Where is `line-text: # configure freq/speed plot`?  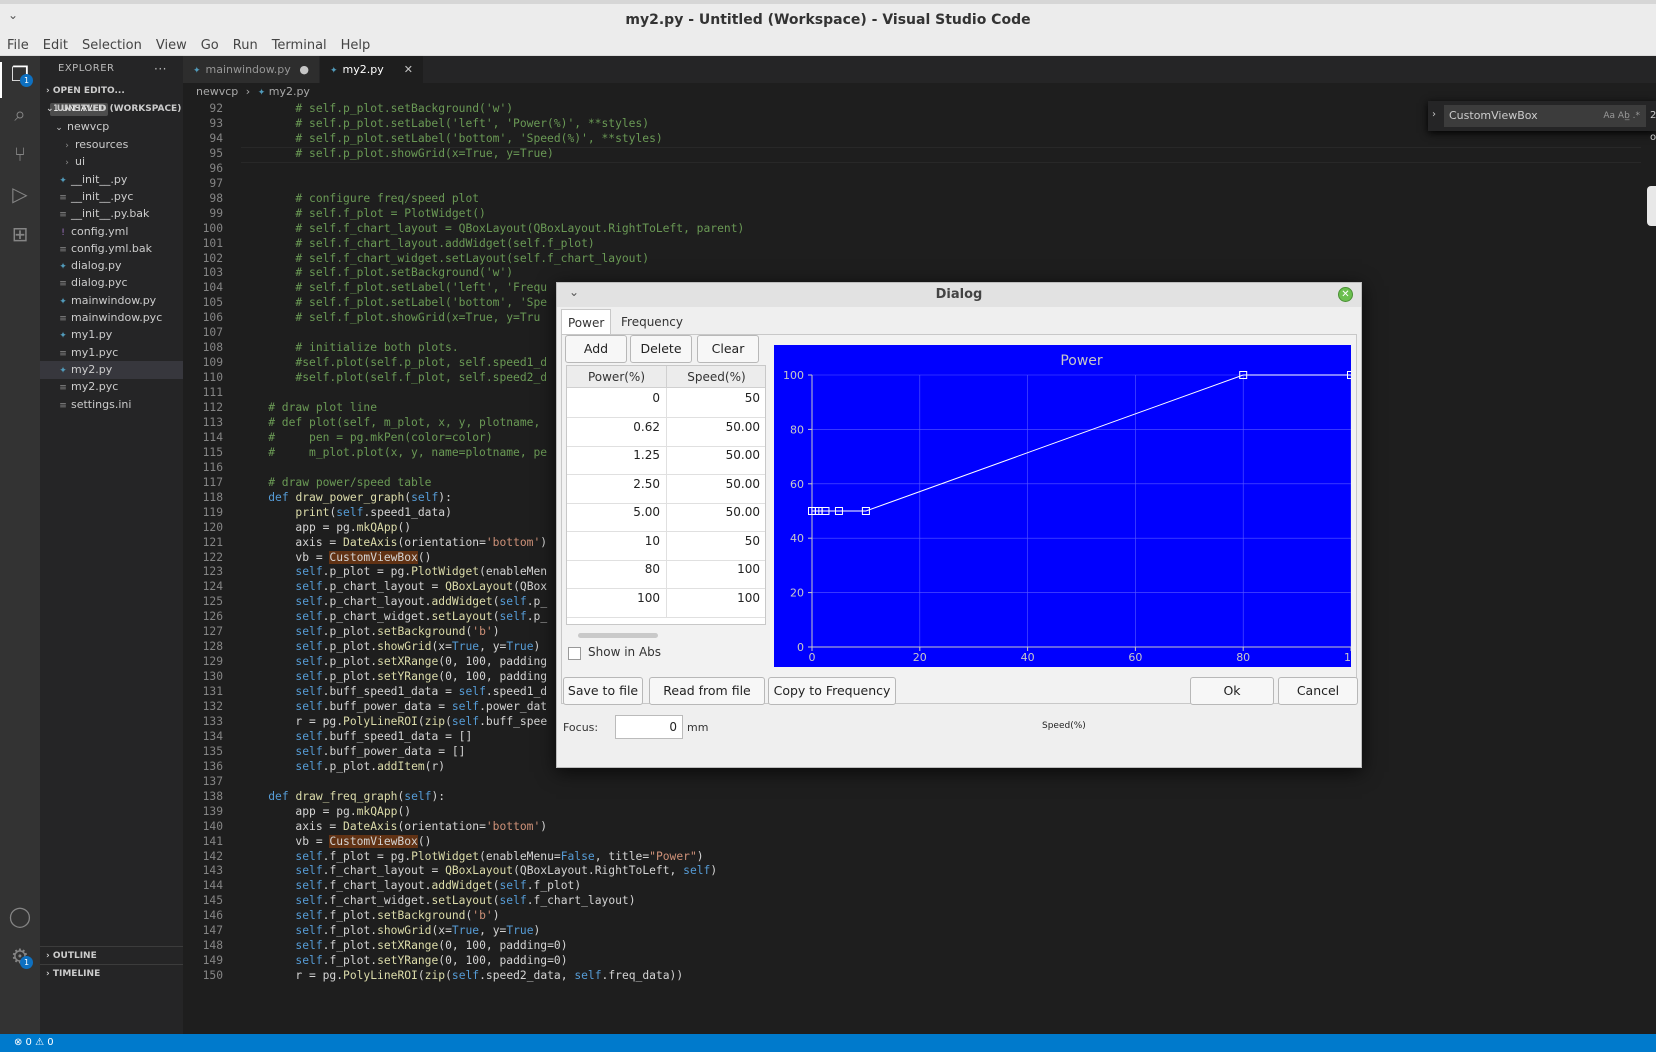 line-text: # configure freq/speed plot is located at coordinates (360, 198).